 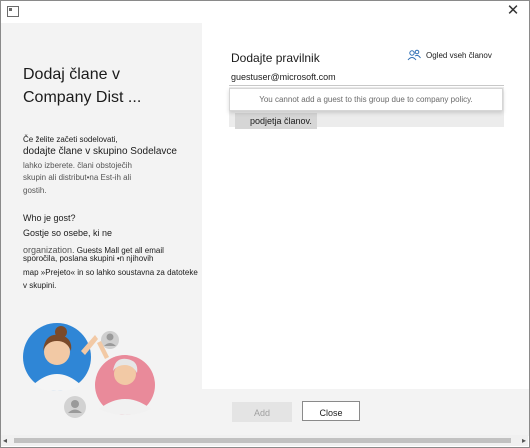 I want to click on avatar-woman, so click(x=60, y=357).